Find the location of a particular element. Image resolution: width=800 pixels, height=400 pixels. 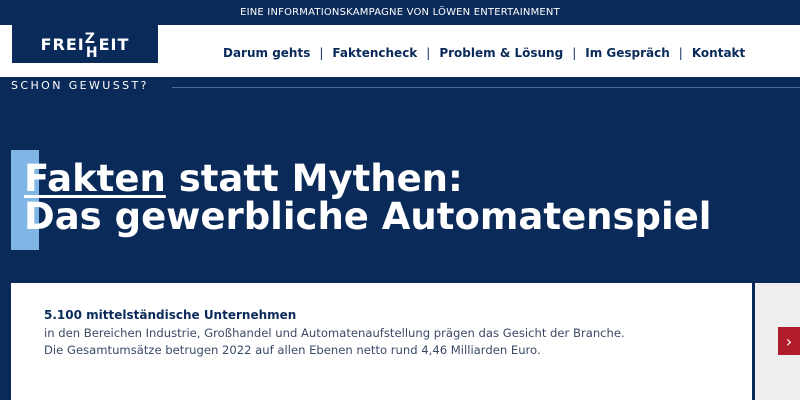

logo-suffix: EIT is located at coordinates (114, 44).